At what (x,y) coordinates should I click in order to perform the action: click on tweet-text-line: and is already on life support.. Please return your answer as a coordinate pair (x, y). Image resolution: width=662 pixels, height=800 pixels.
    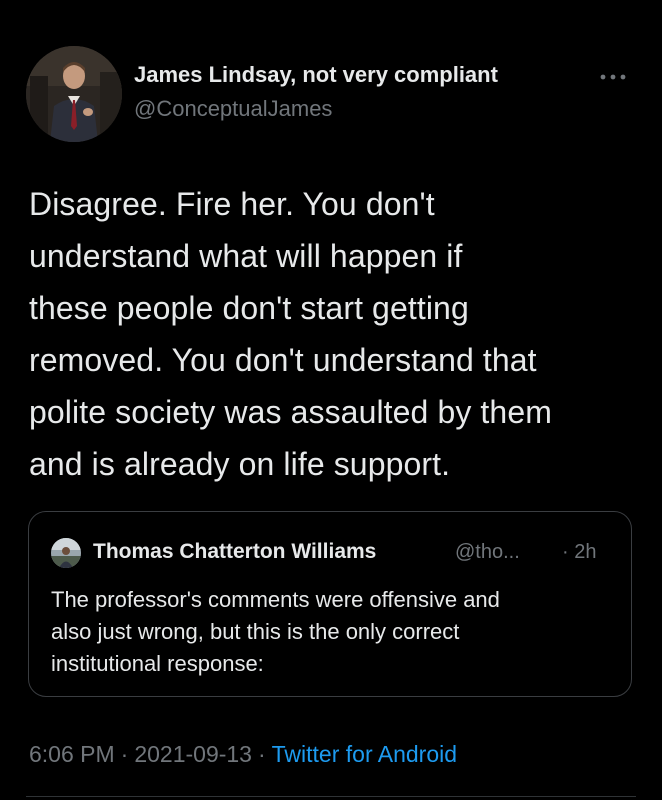
    Looking at the image, I should click on (240, 464).